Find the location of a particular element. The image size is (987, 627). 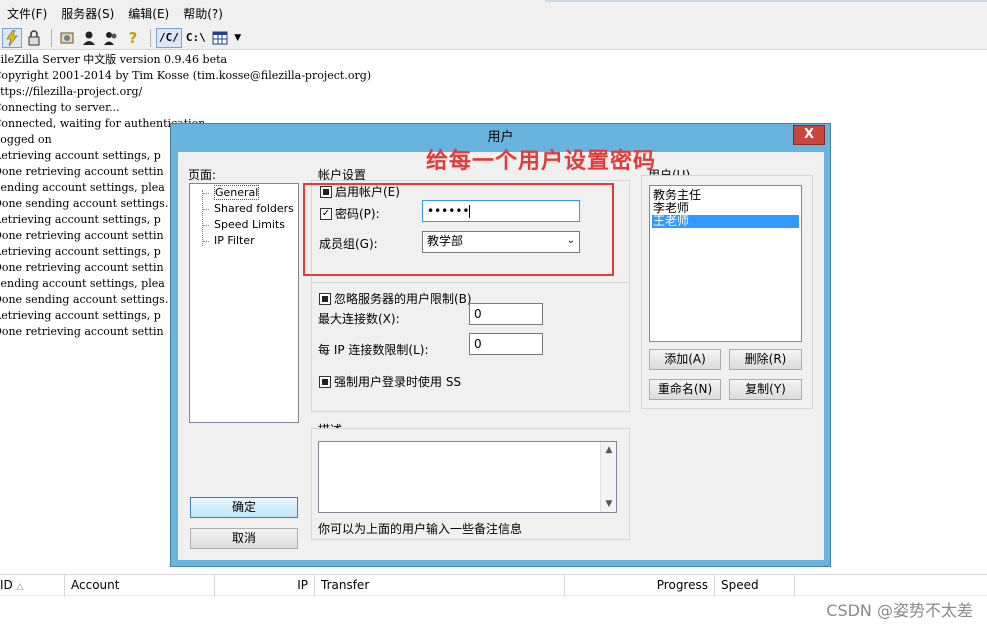

menu-help: 帮助(?) is located at coordinates (203, 13).